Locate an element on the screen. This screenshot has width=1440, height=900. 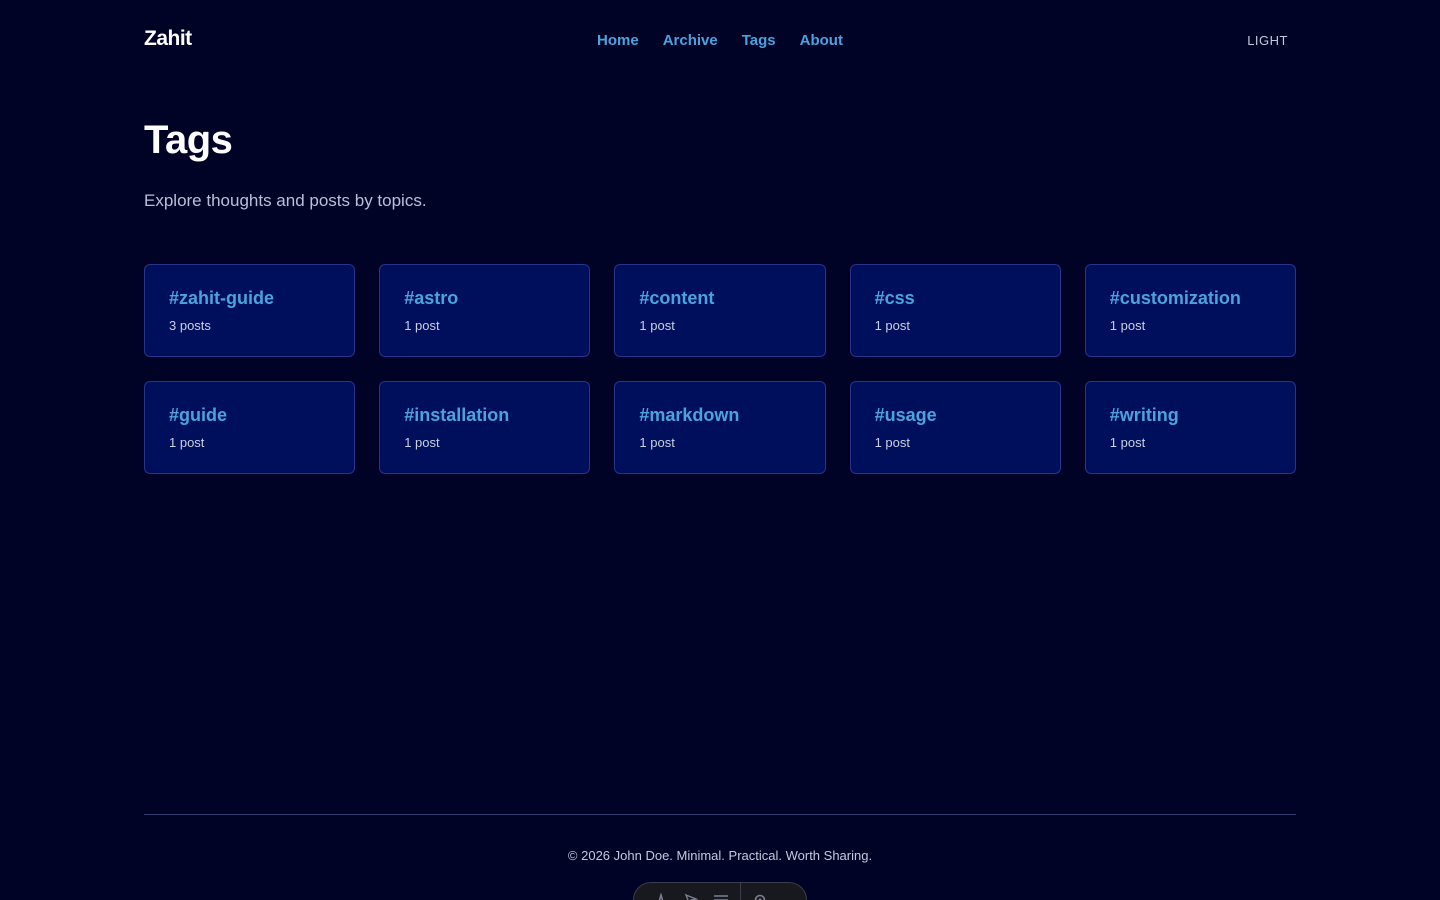
page-title: Tags is located at coordinates (188, 140).